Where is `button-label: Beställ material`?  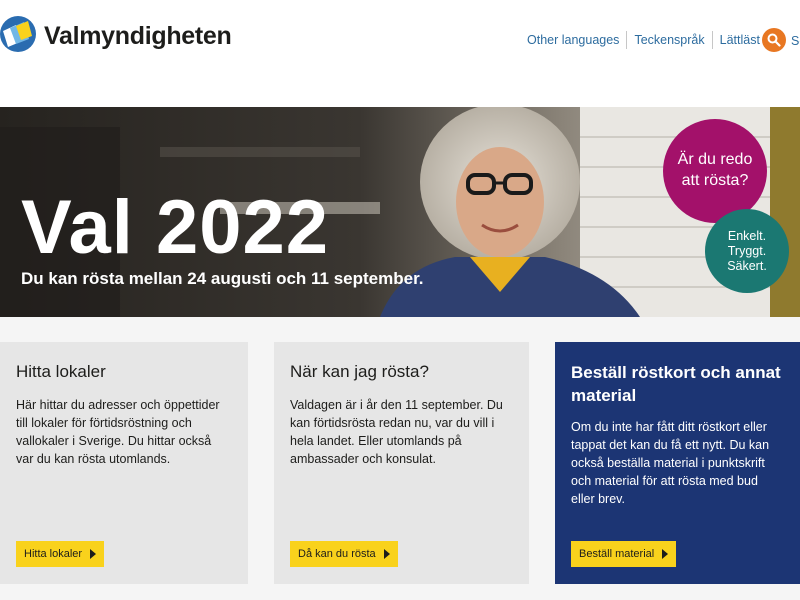
button-label: Beställ material is located at coordinates (617, 554).